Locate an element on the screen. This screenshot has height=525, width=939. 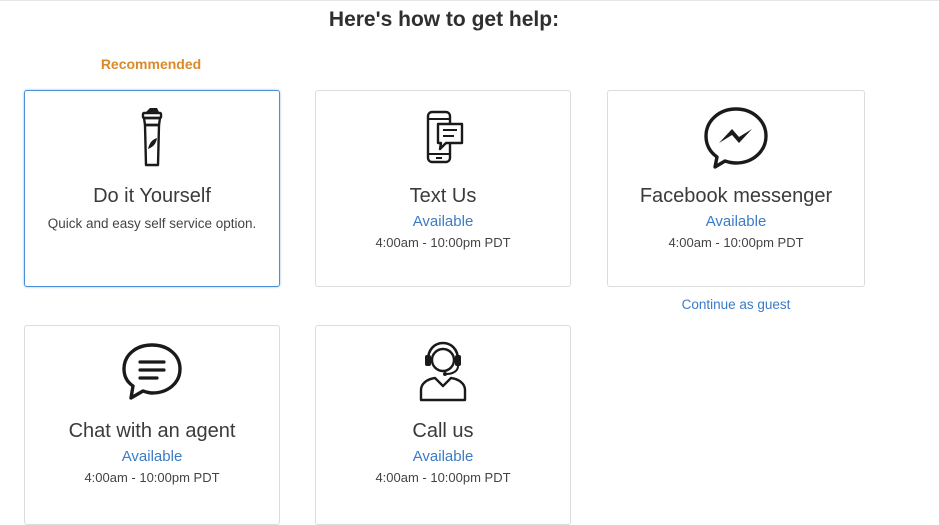
option-title: Call us is located at coordinates (443, 431).